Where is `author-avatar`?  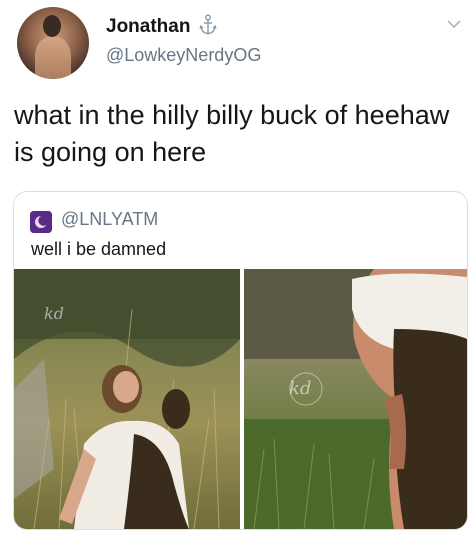
author-avatar is located at coordinates (53, 43).